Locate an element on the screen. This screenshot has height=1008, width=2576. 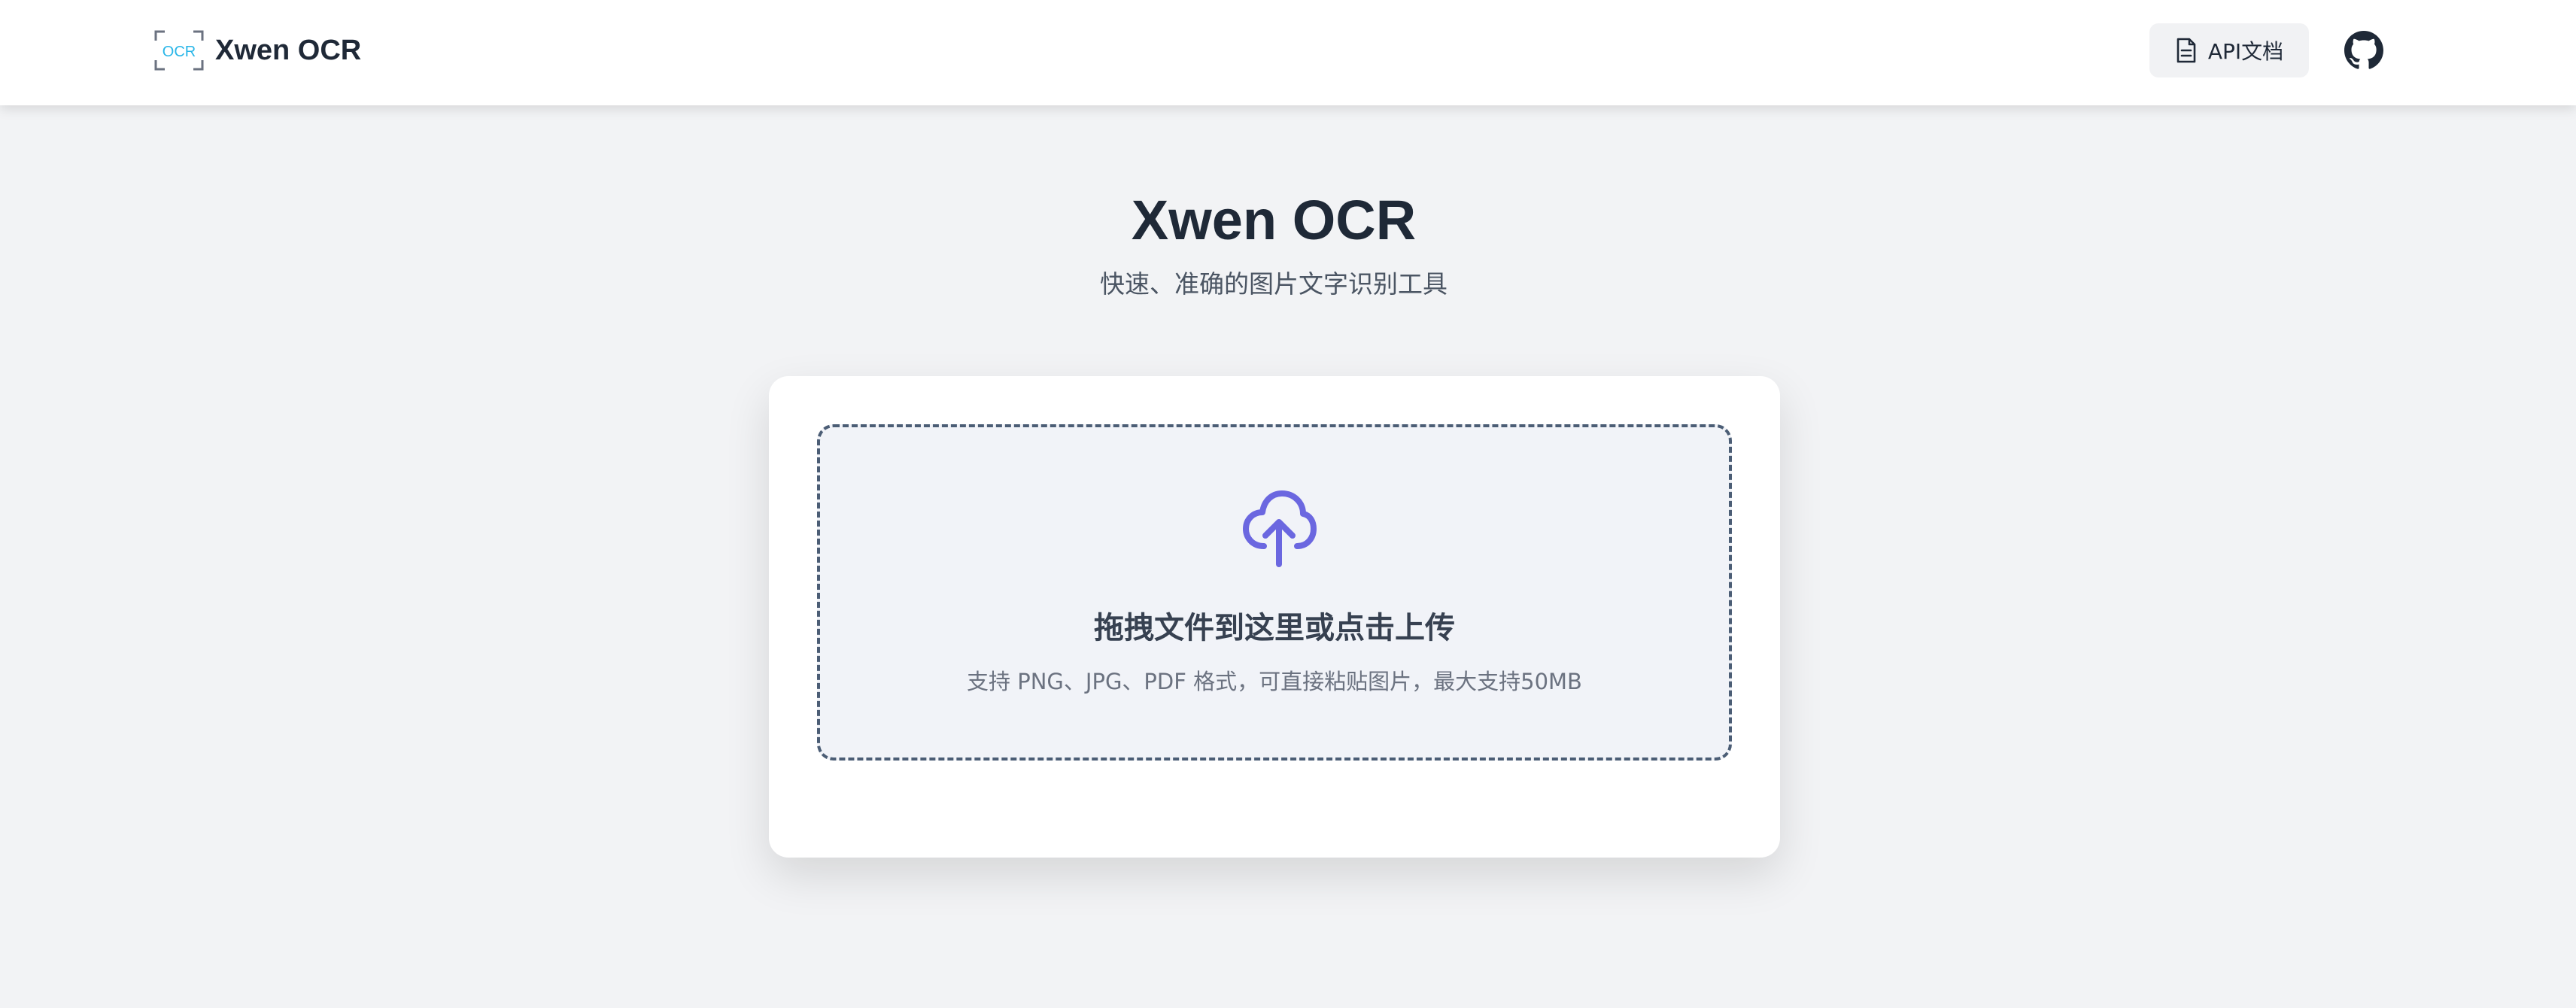
logo-ocr-text: OCR is located at coordinates (179, 52).